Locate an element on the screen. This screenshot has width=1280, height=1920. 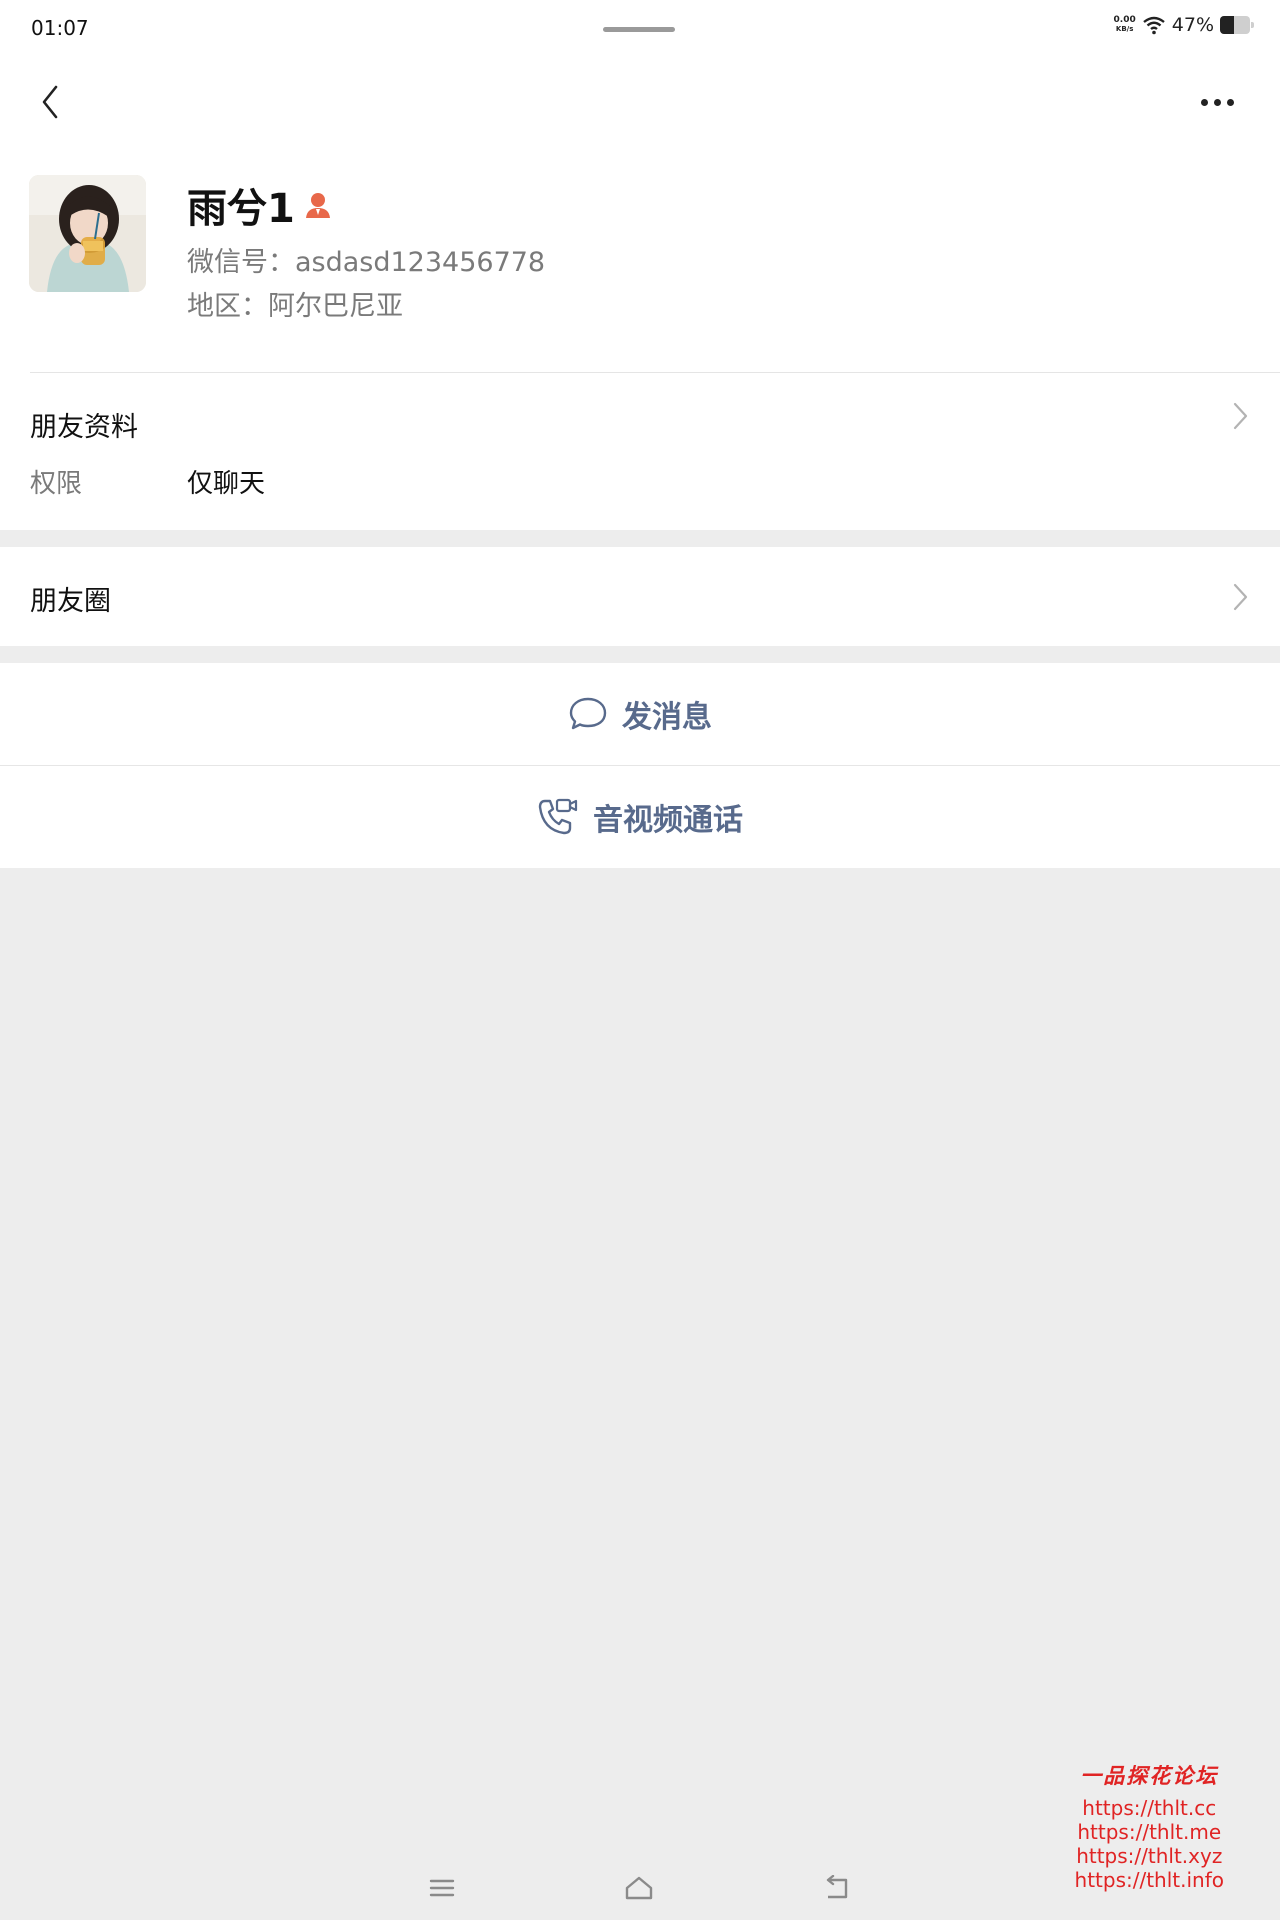
av-call-button: 音视频通话 is located at coordinates (640, 817).